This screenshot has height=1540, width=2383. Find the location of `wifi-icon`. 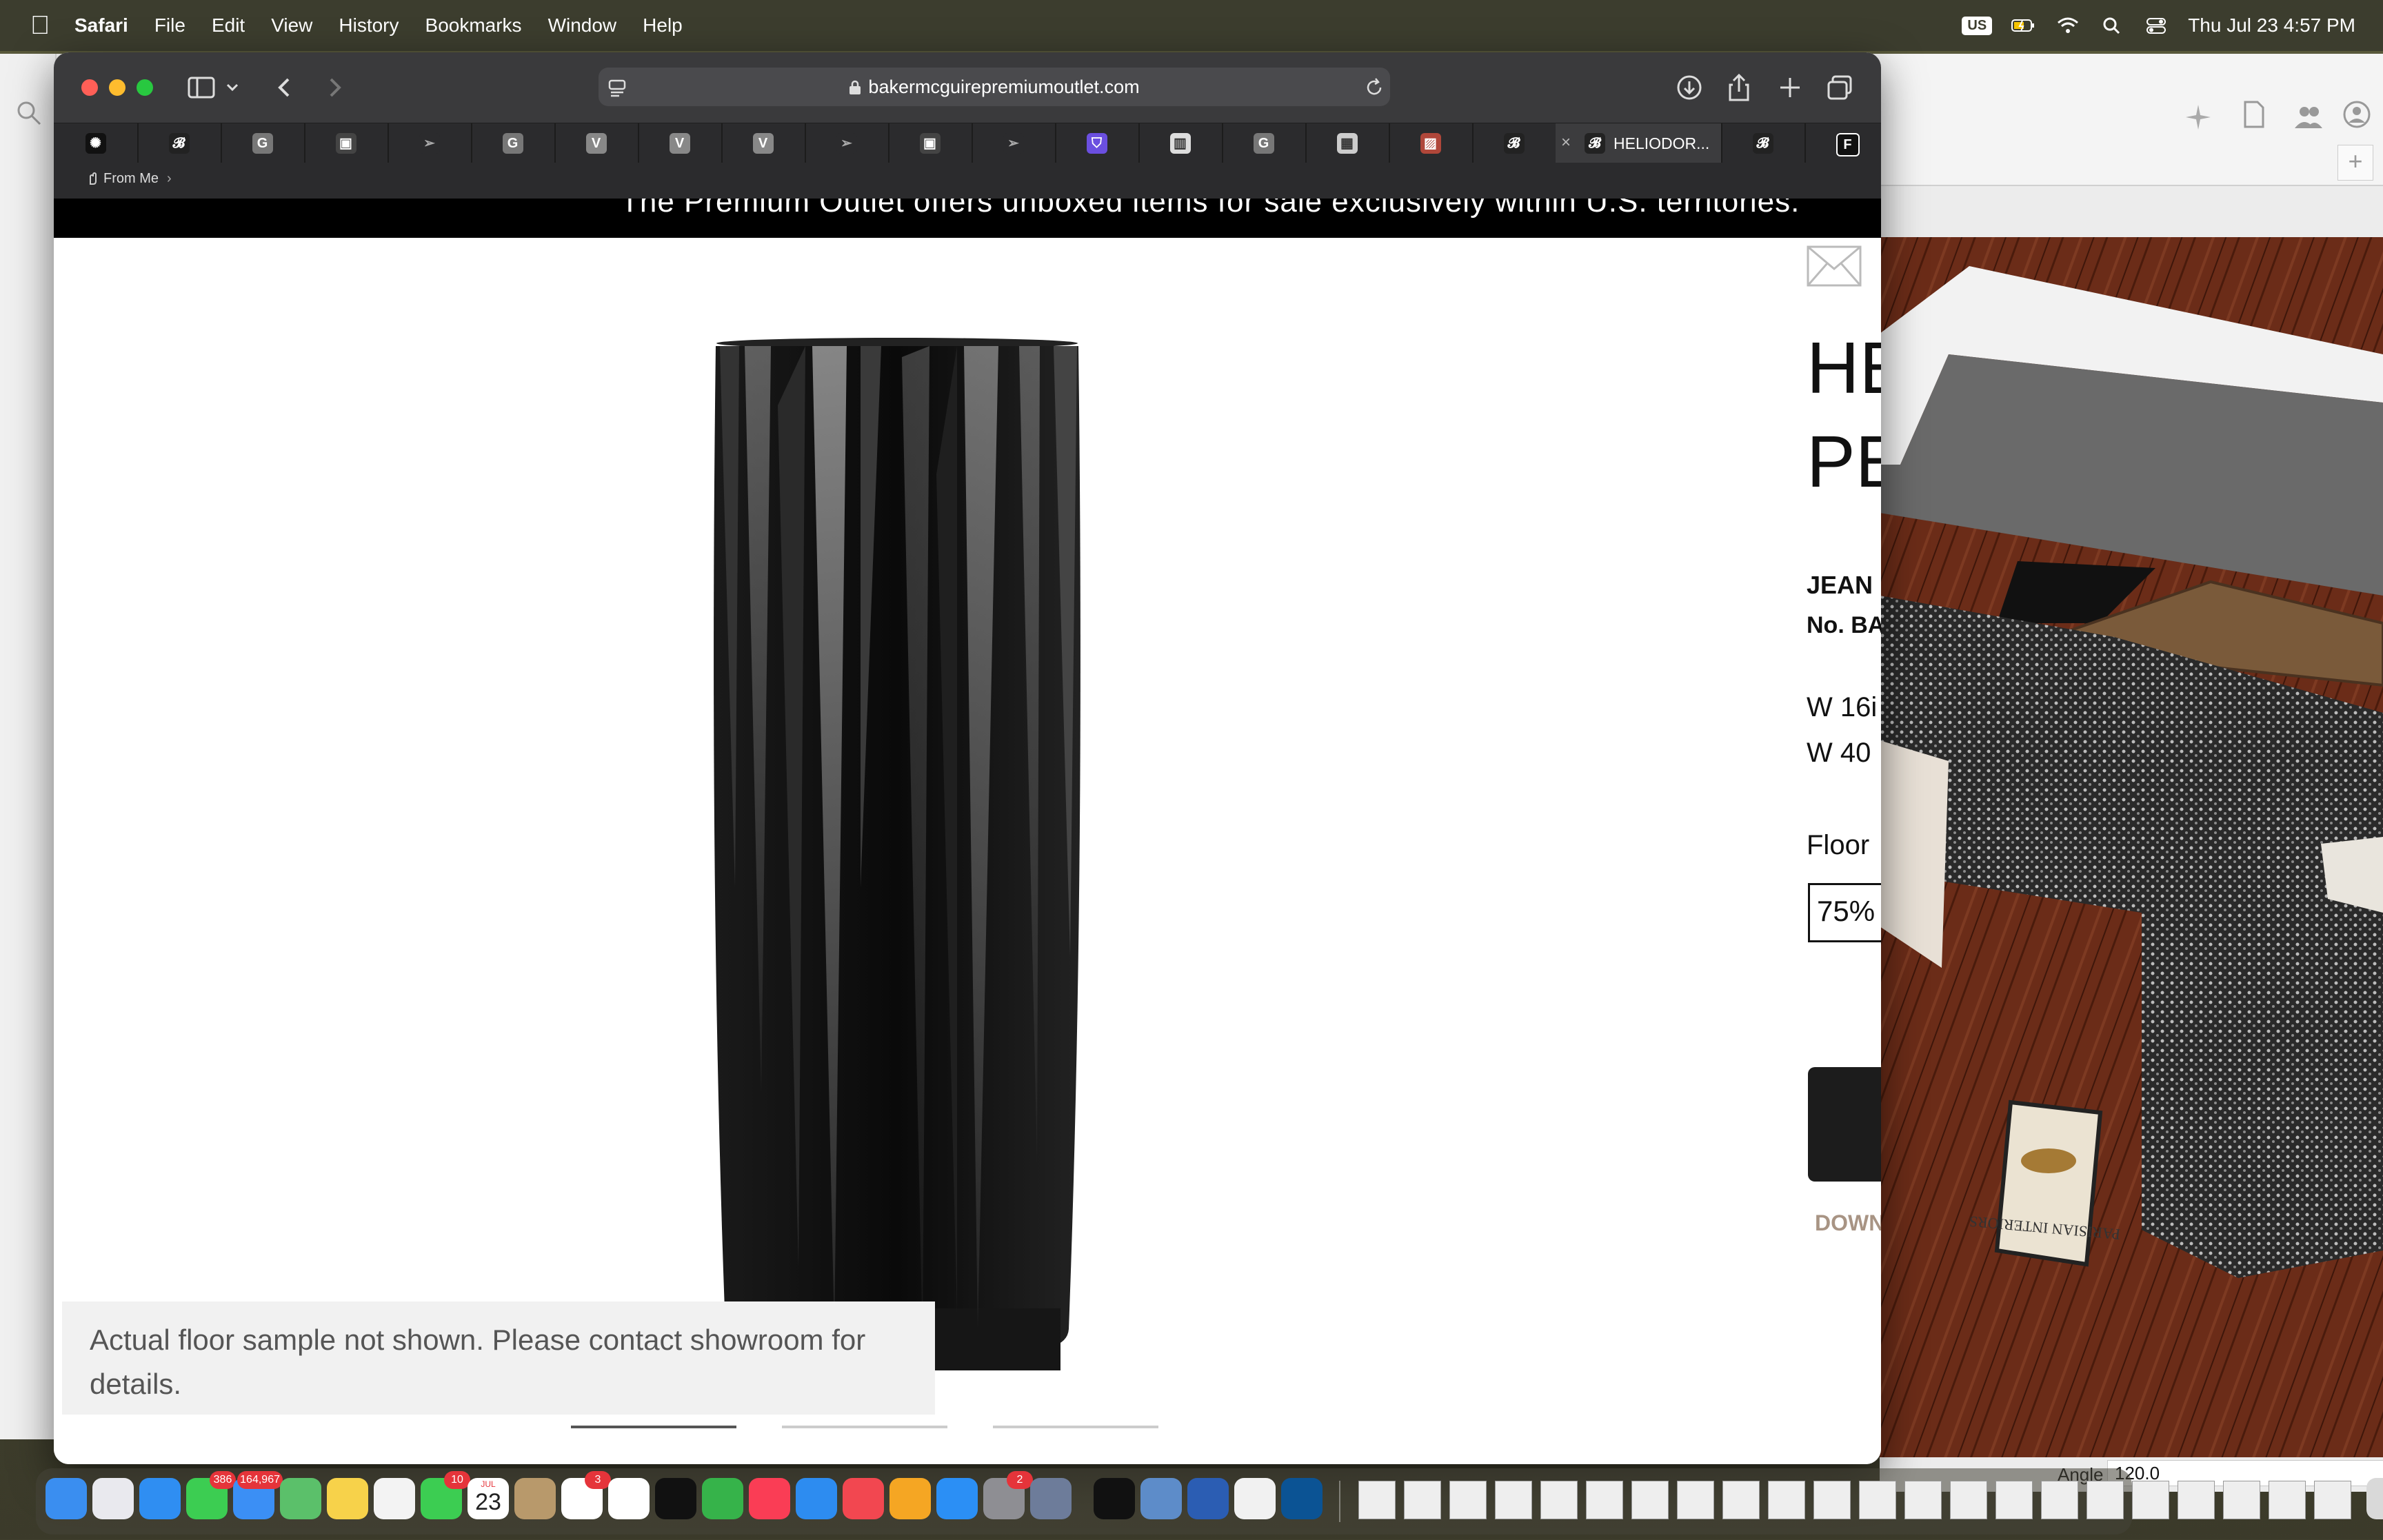

wifi-icon is located at coordinates (2067, 26).